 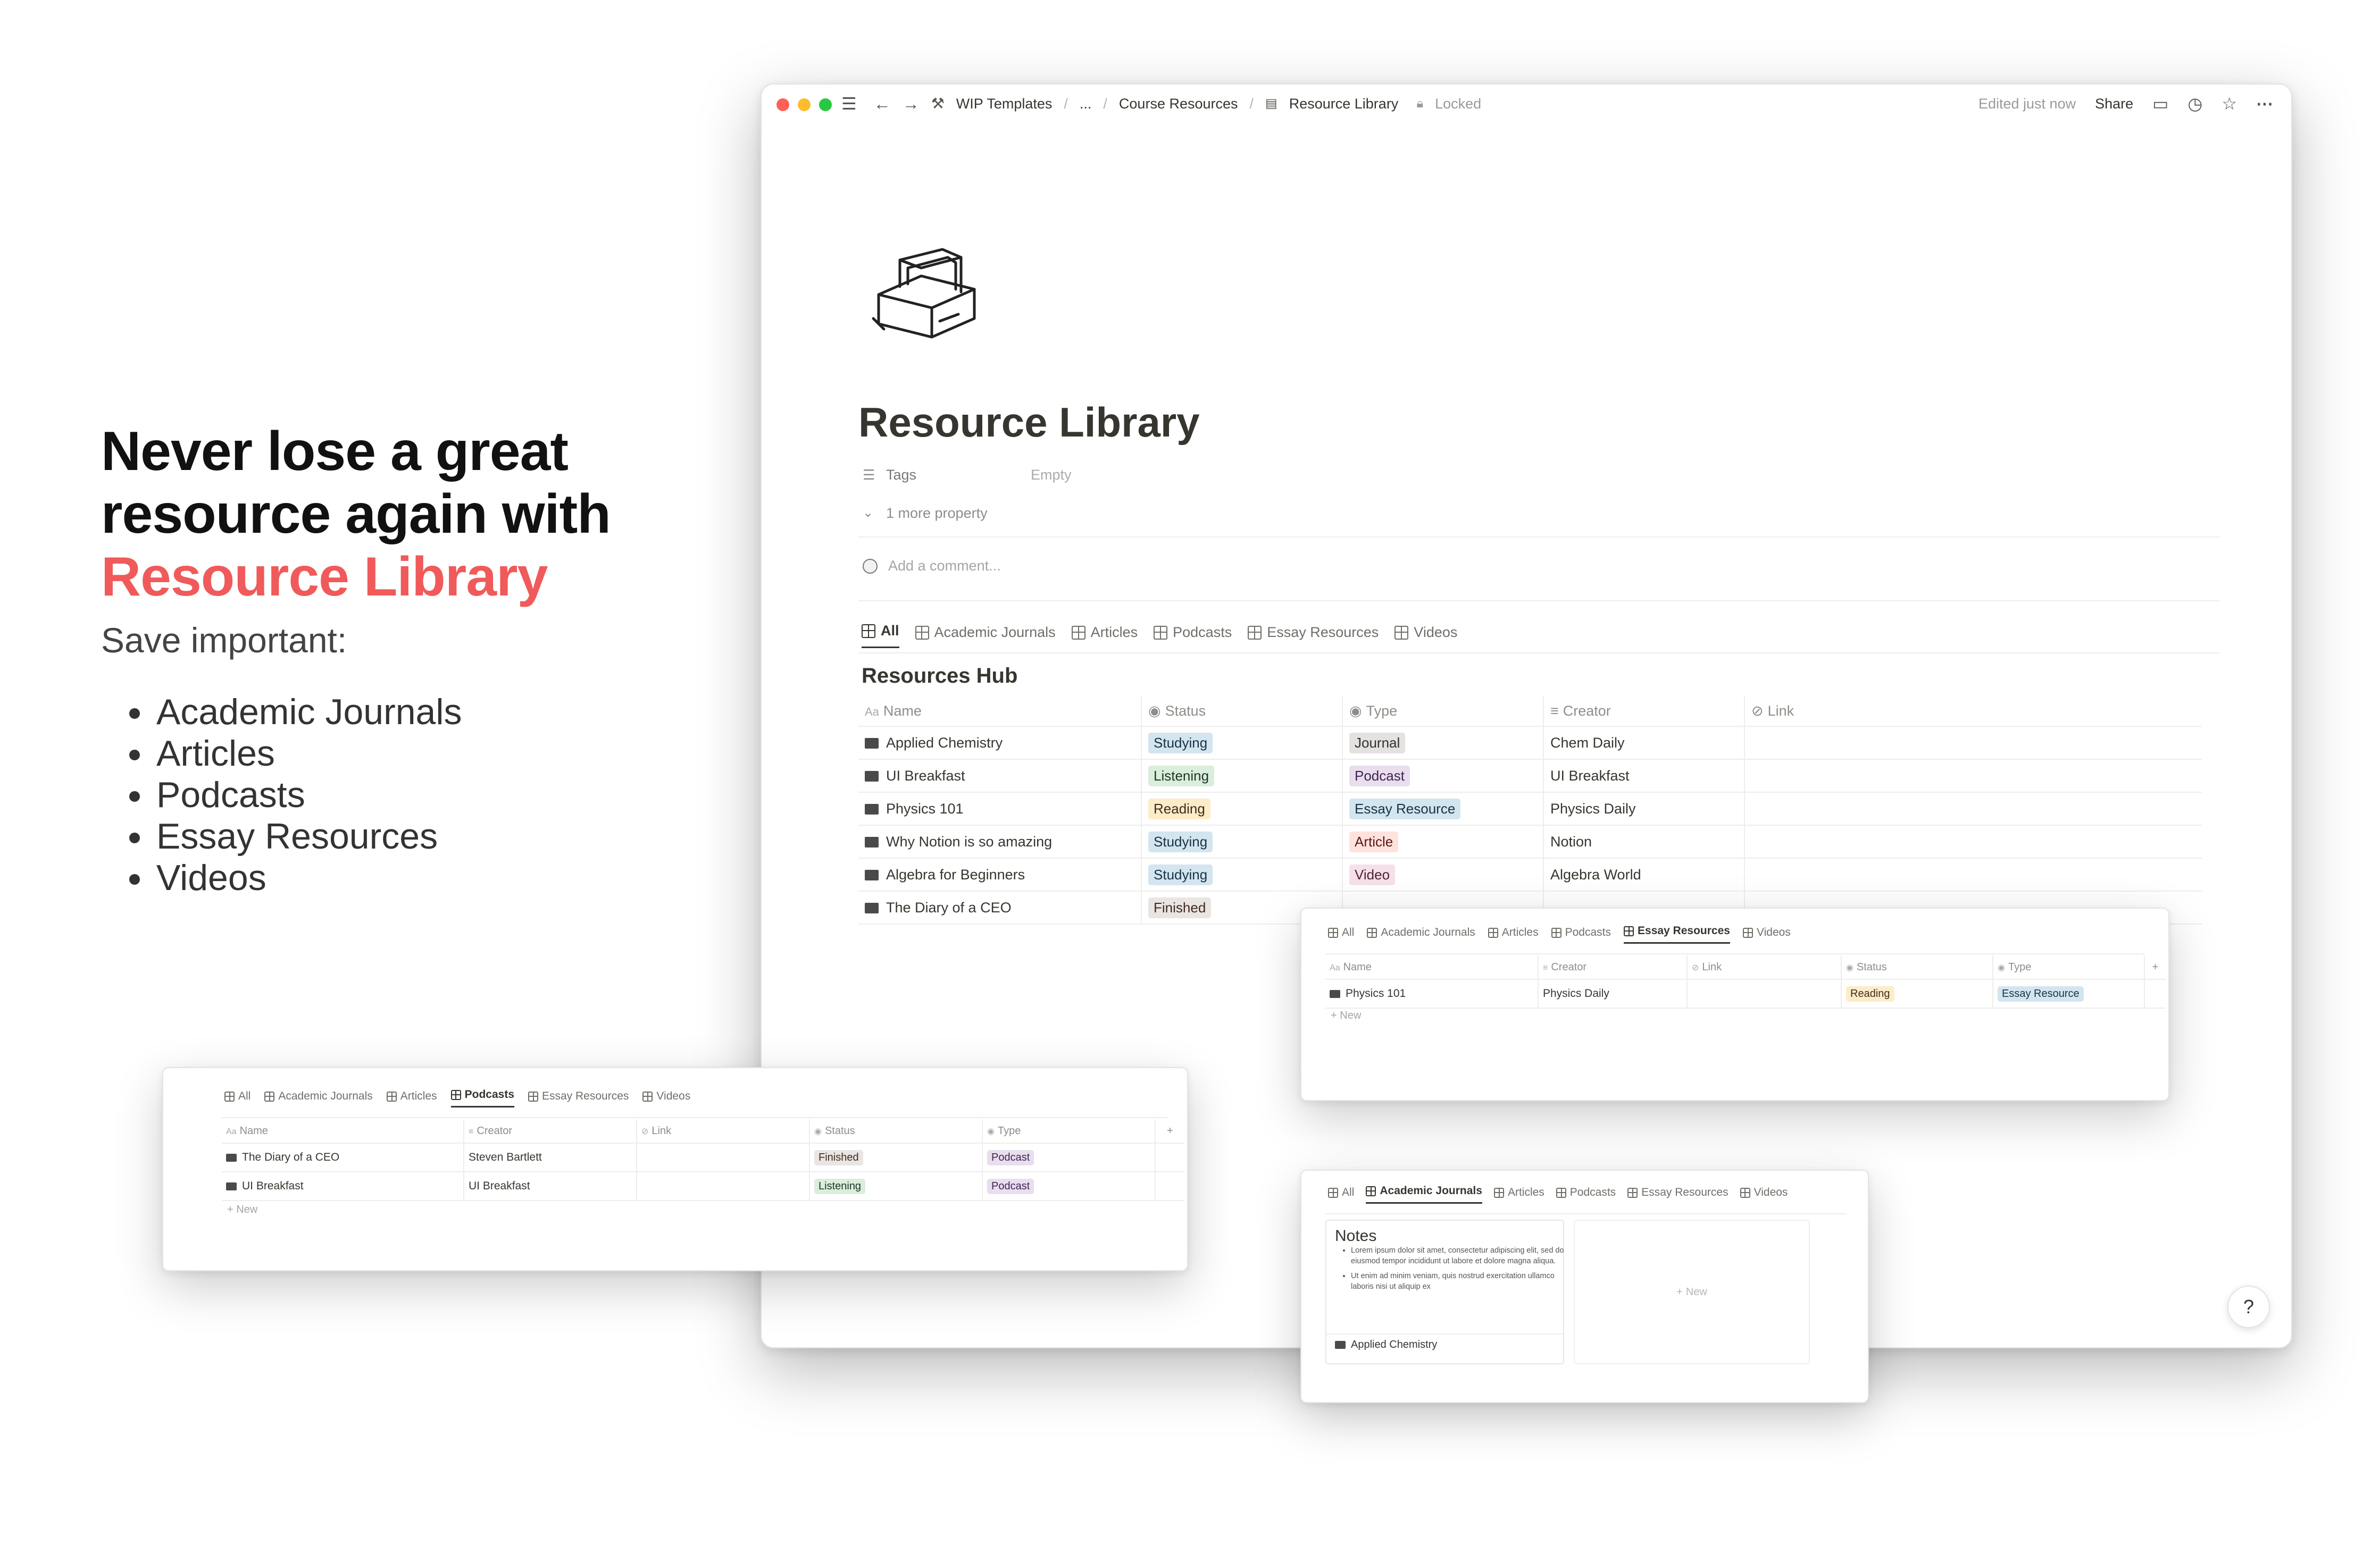 What do you see at coordinates (2229, 104) in the screenshot?
I see `favorite-star-icon: ☆` at bounding box center [2229, 104].